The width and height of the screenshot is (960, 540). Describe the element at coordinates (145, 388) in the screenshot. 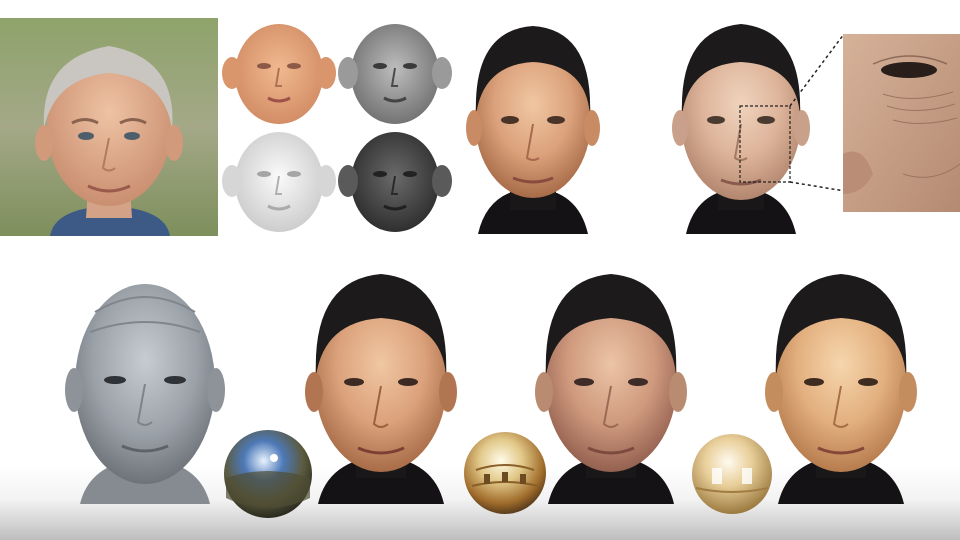

I see `geometry-render` at that location.